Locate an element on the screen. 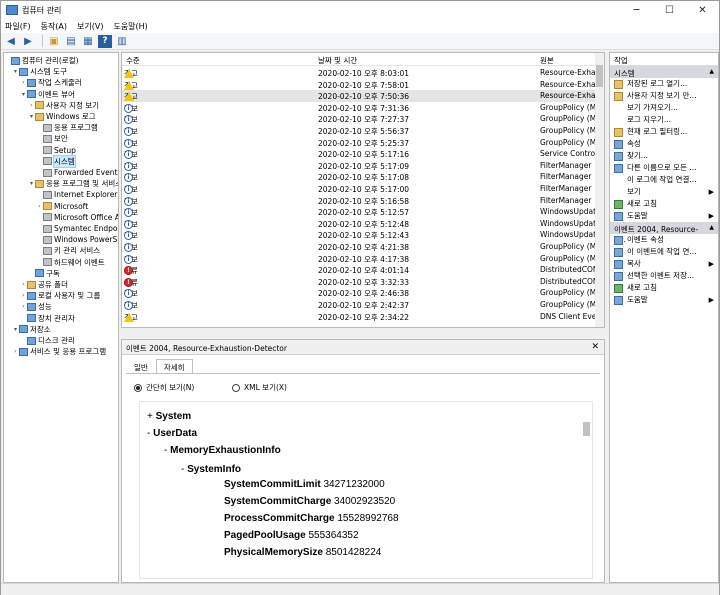  action-item: 속성 is located at coordinates (664, 144).